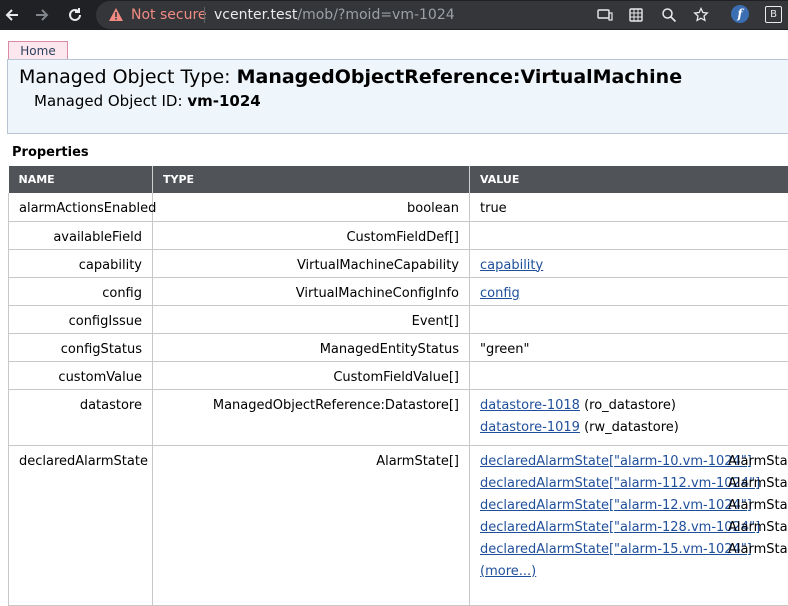 The height and width of the screenshot is (606, 788). What do you see at coordinates (81, 291) in the screenshot?
I see `property-name: config` at bounding box center [81, 291].